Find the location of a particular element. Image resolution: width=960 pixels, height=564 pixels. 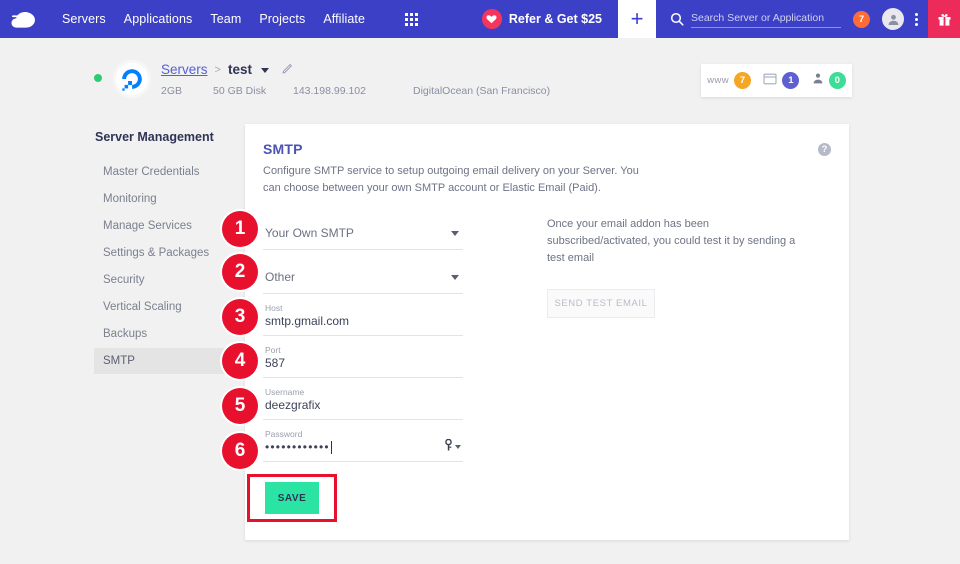

users-count: 0 is located at coordinates (837, 80).